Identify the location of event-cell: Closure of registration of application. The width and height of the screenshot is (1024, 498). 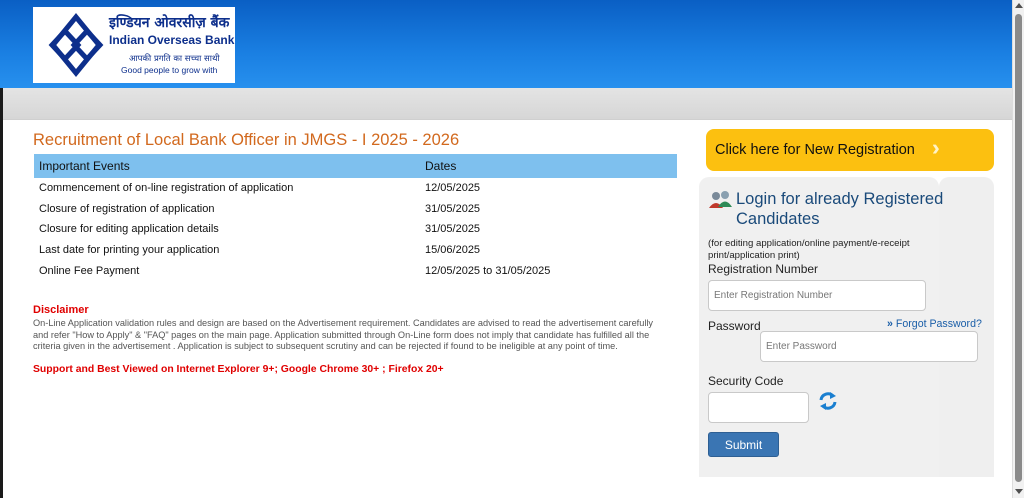
(127, 208).